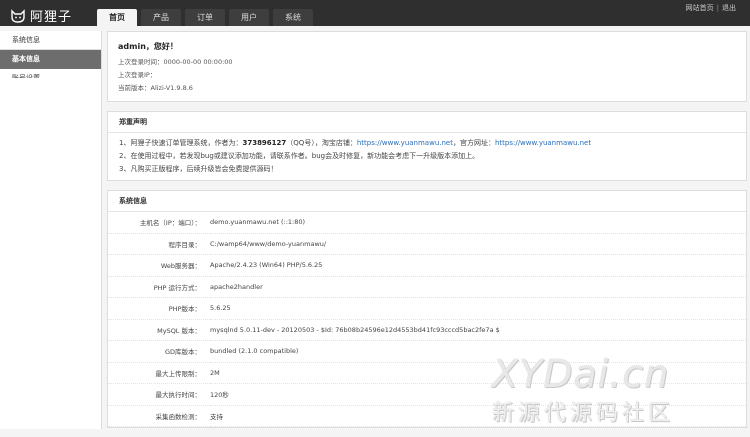  What do you see at coordinates (159, 394) in the screenshot?
I see `info-key: 最大执行时间：` at bounding box center [159, 394].